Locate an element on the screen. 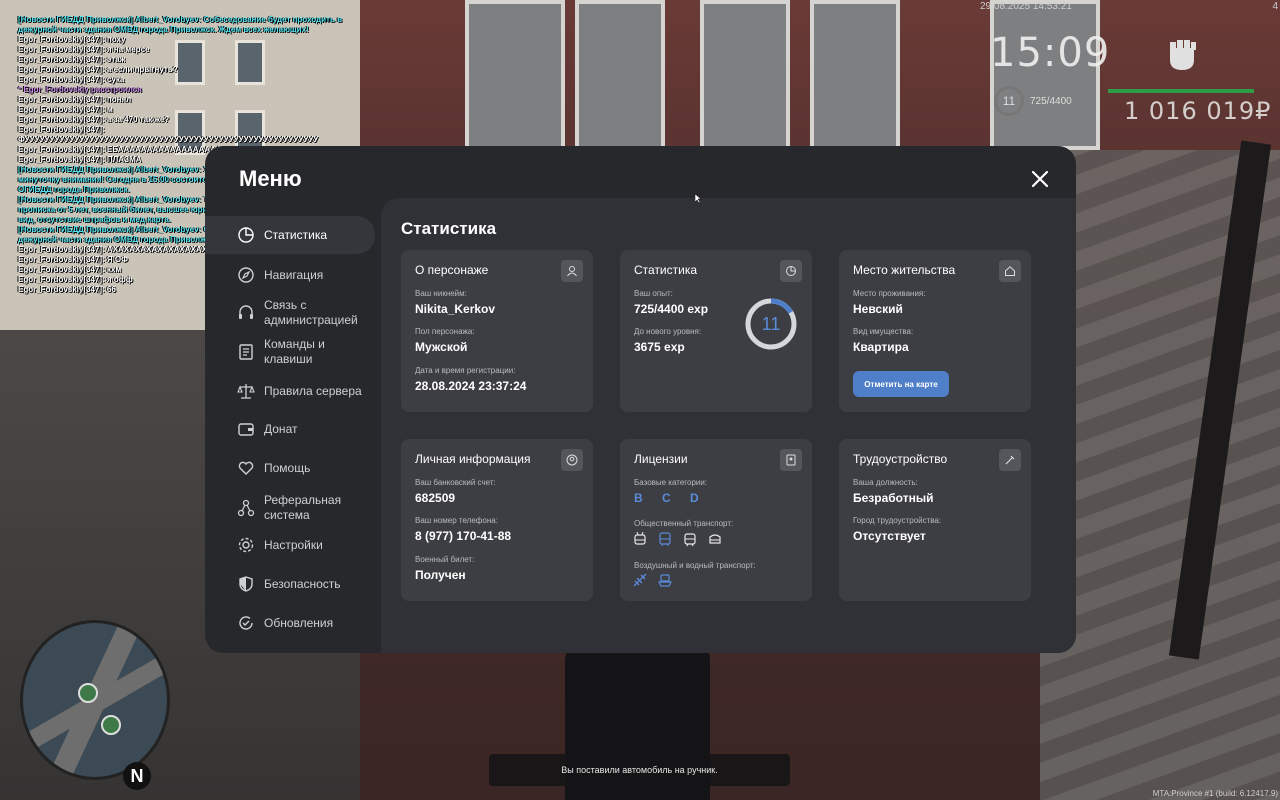 This screenshot has width=1280, height=800. air-water-transport-icons is located at coordinates (652, 580).